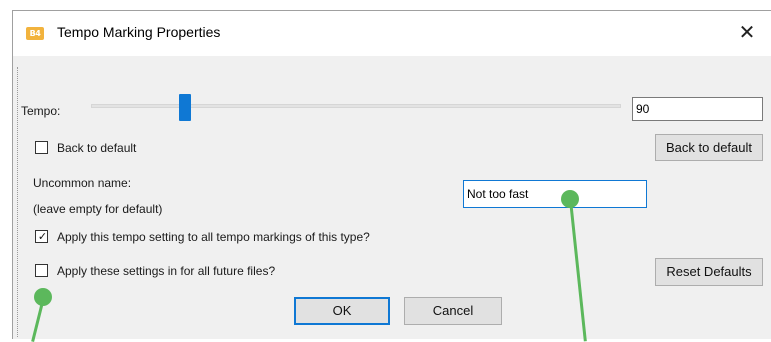 The width and height of the screenshot is (771, 342). What do you see at coordinates (41, 111) in the screenshot?
I see `tempo-label: Tempo:` at bounding box center [41, 111].